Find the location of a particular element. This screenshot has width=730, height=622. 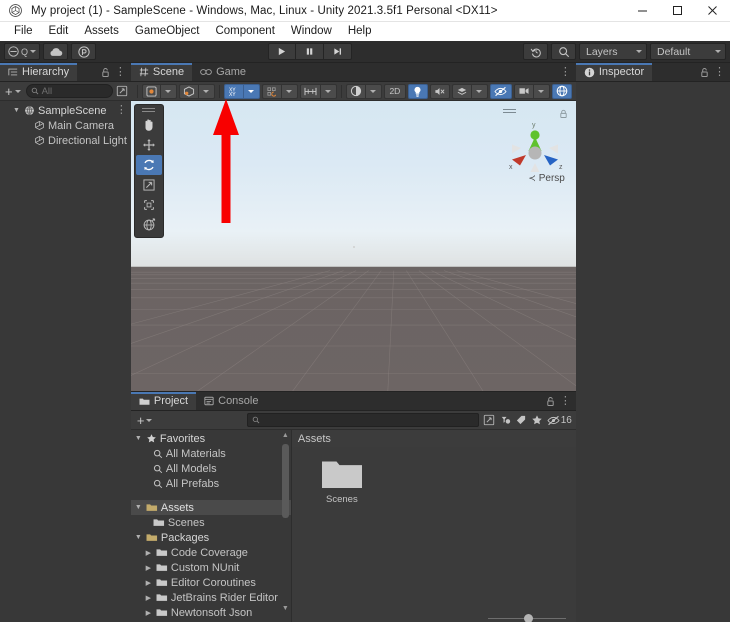

undo-history-button is located at coordinates (535, 51).